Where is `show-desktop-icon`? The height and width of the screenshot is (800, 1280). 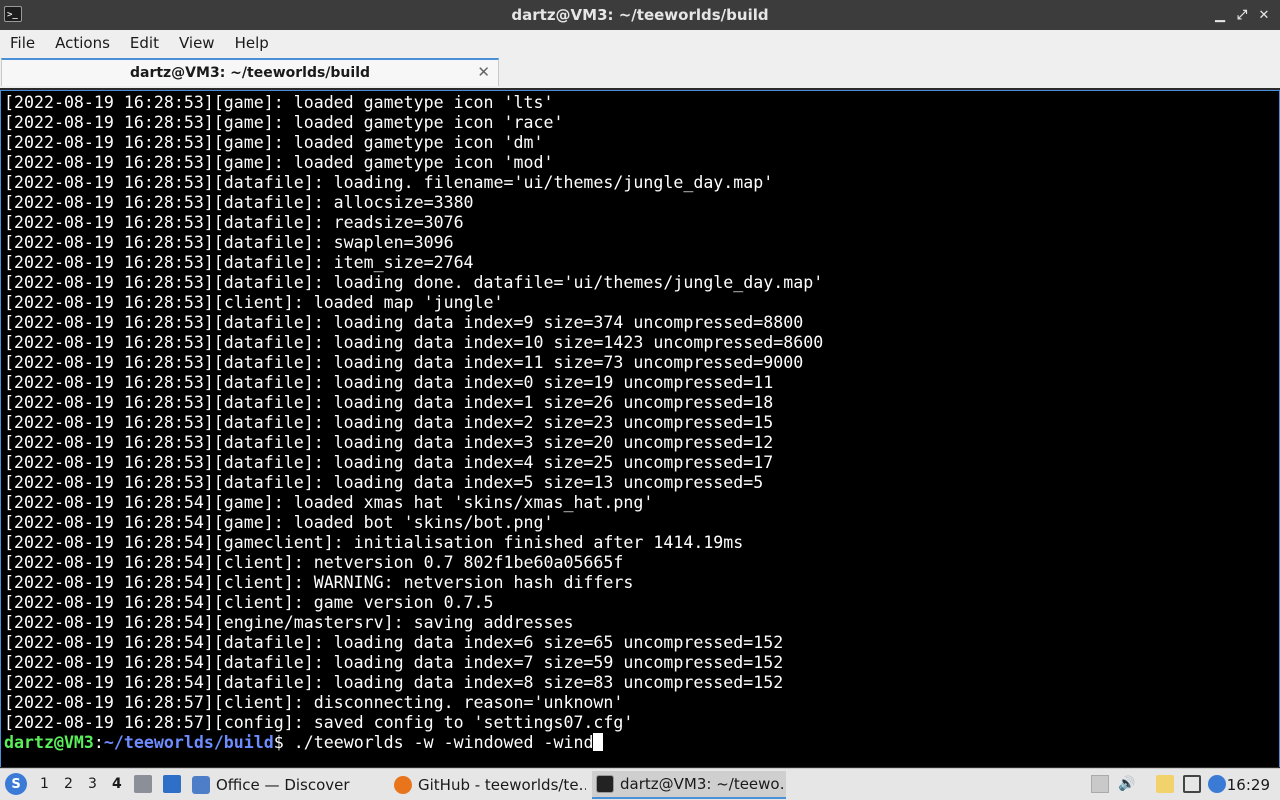 show-desktop-icon is located at coordinates (172, 784).